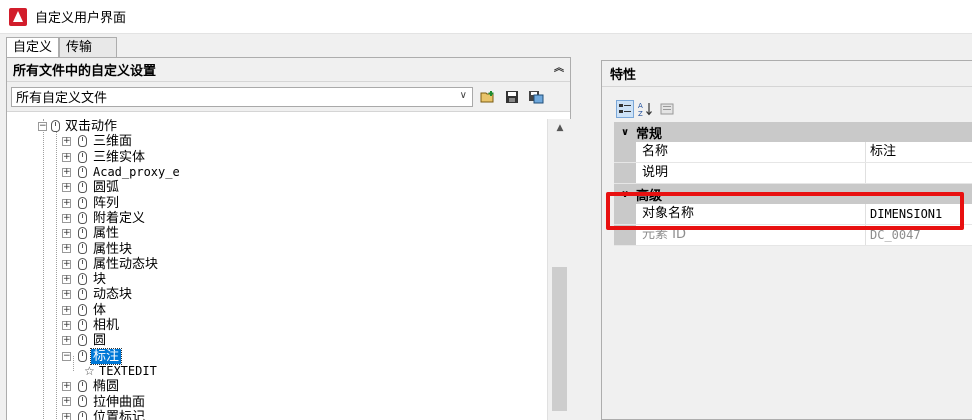  Describe the element at coordinates (277, 187) in the screenshot. I see `tree-node-object-type: + 圆弧` at that location.